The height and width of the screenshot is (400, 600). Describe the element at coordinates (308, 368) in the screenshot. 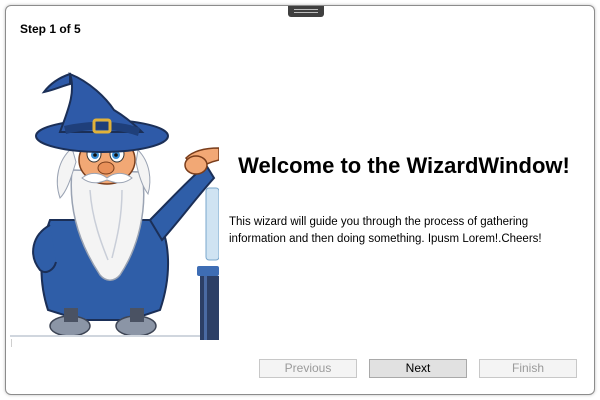

I see `previous-button: Previous` at that location.